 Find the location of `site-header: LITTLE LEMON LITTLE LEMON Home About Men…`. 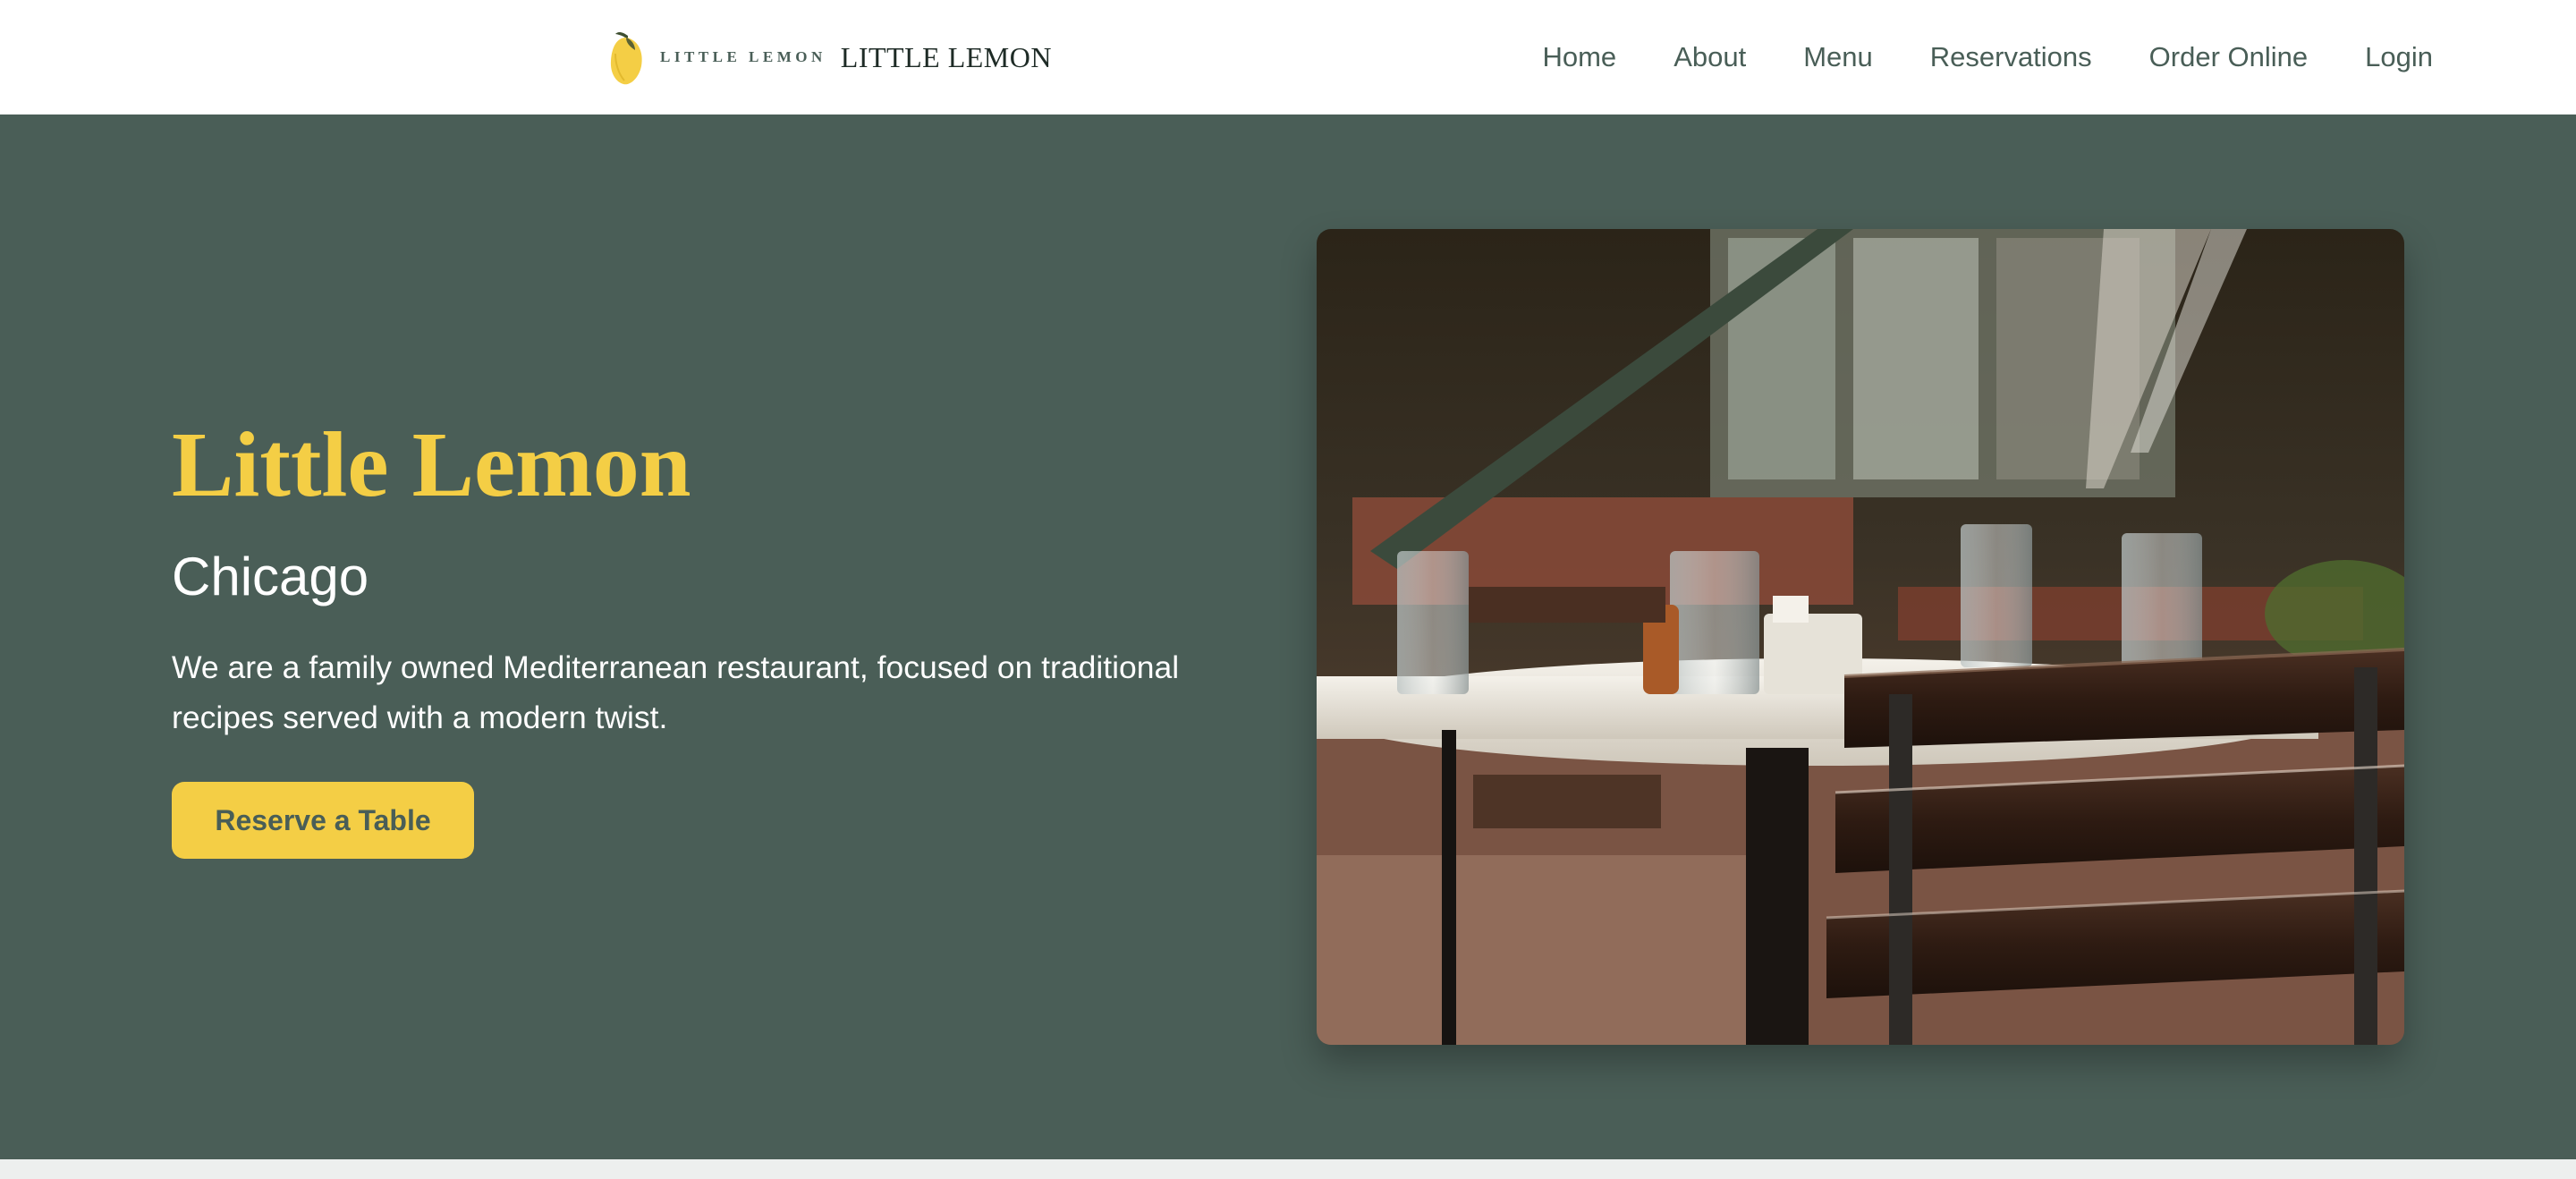

site-header: LITTLE LEMON LITTLE LEMON Home About Men… is located at coordinates (1288, 58).